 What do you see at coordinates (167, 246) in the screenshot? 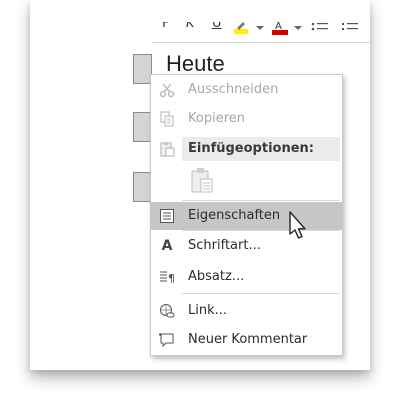
I see `font-icon: A` at bounding box center [167, 246].